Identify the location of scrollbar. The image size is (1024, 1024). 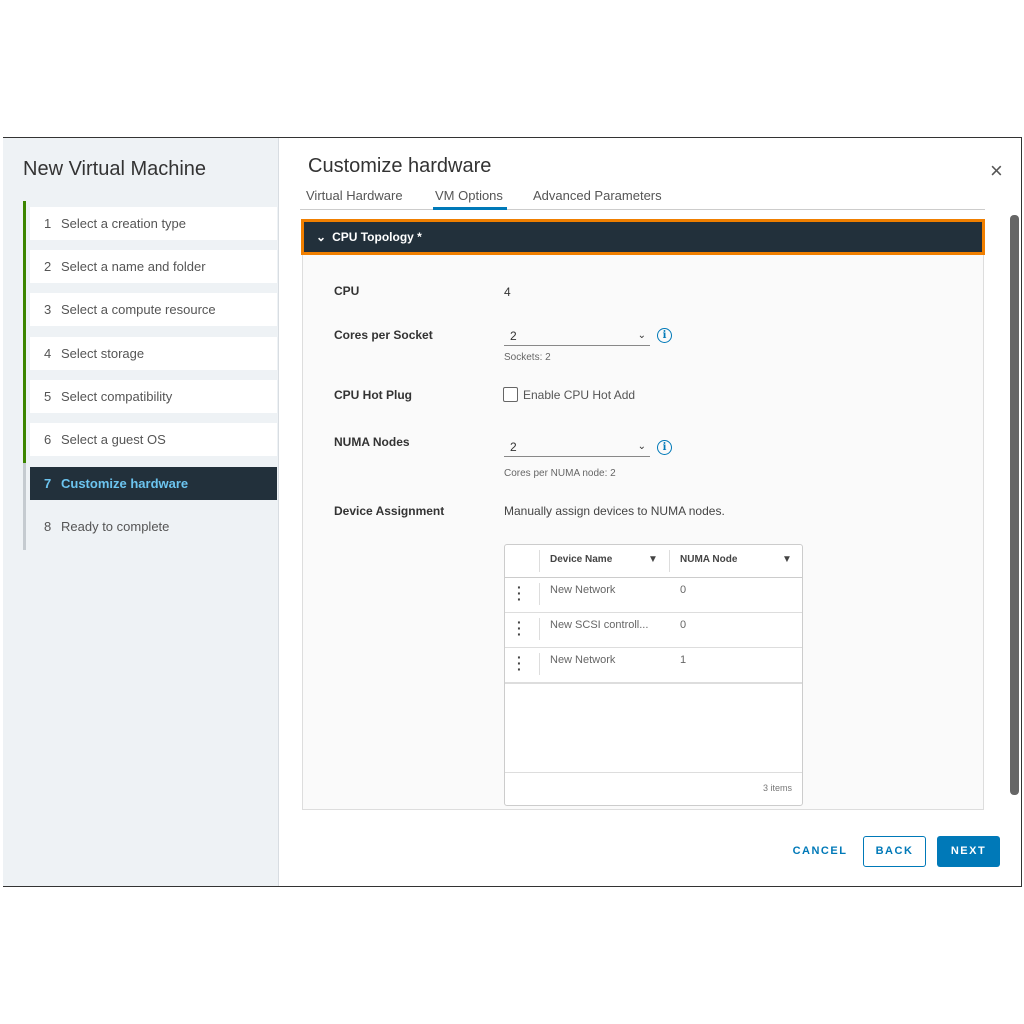
(1014, 505).